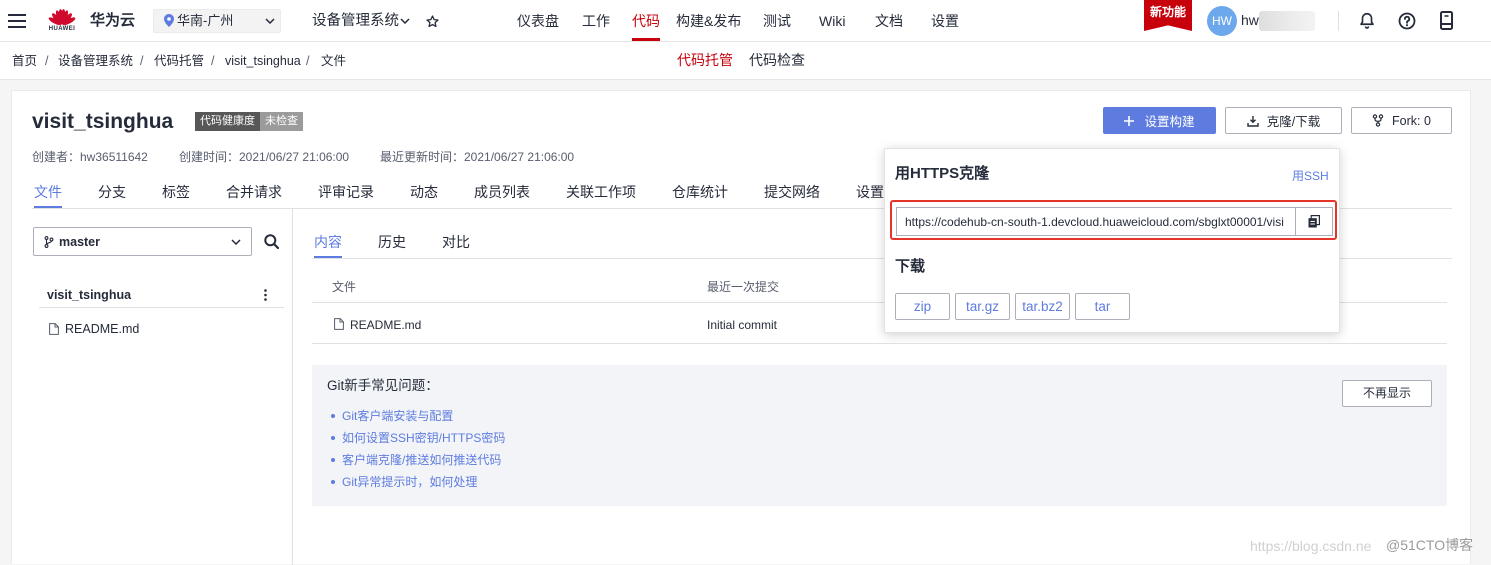 The image size is (1491, 565). Describe the element at coordinates (708, 21) in the screenshot. I see `nav-build-release: 构建&发布` at that location.